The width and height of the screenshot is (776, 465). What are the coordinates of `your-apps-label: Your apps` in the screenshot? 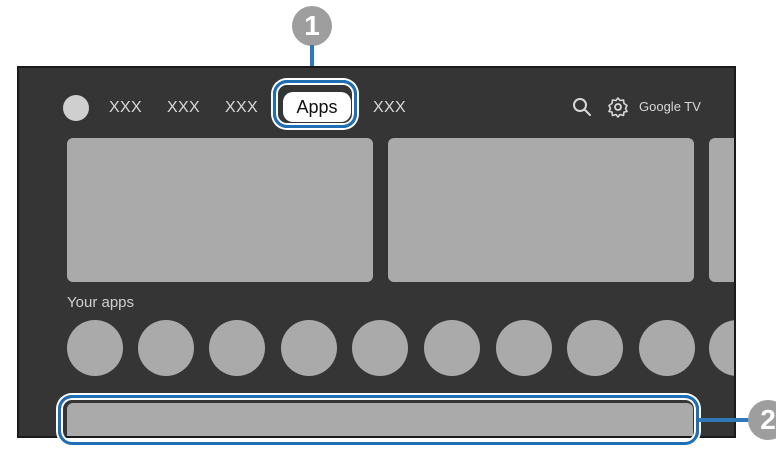 It's located at (101, 302).